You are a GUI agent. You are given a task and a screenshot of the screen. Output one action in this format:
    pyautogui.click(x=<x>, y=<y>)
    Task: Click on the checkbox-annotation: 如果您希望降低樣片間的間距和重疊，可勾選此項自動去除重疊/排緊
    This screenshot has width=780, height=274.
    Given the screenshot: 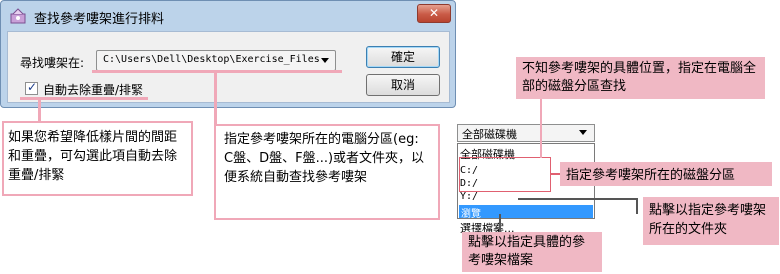 What is the action you would take?
    pyautogui.click(x=97, y=158)
    